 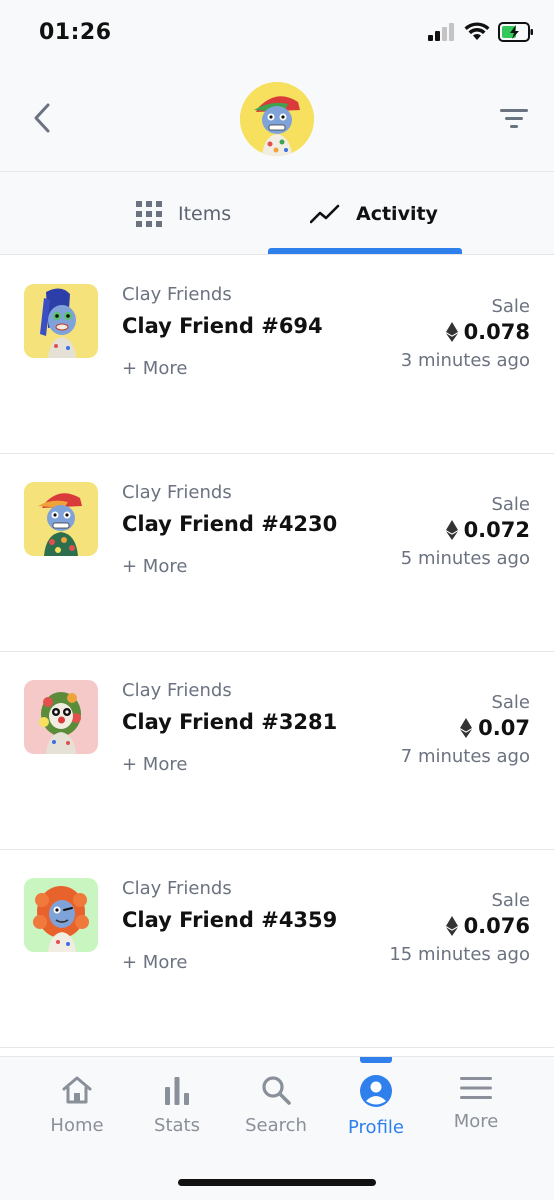 I want to click on price: 0.072, so click(x=487, y=530).